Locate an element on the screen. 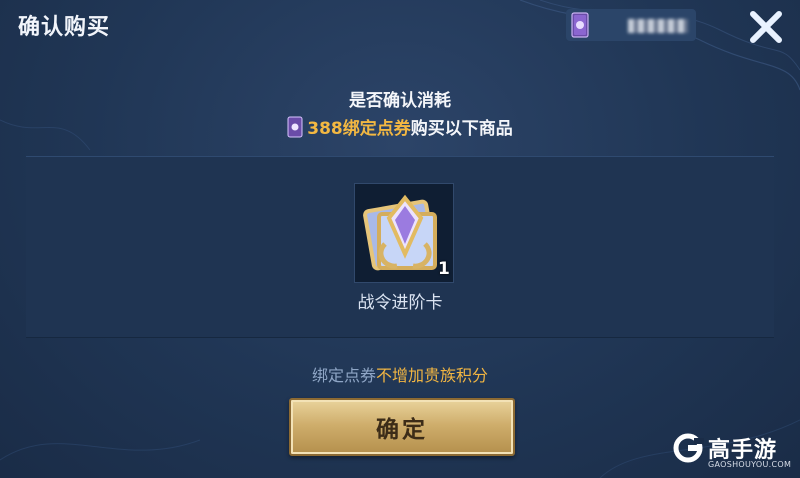  close-icon is located at coordinates (766, 27).